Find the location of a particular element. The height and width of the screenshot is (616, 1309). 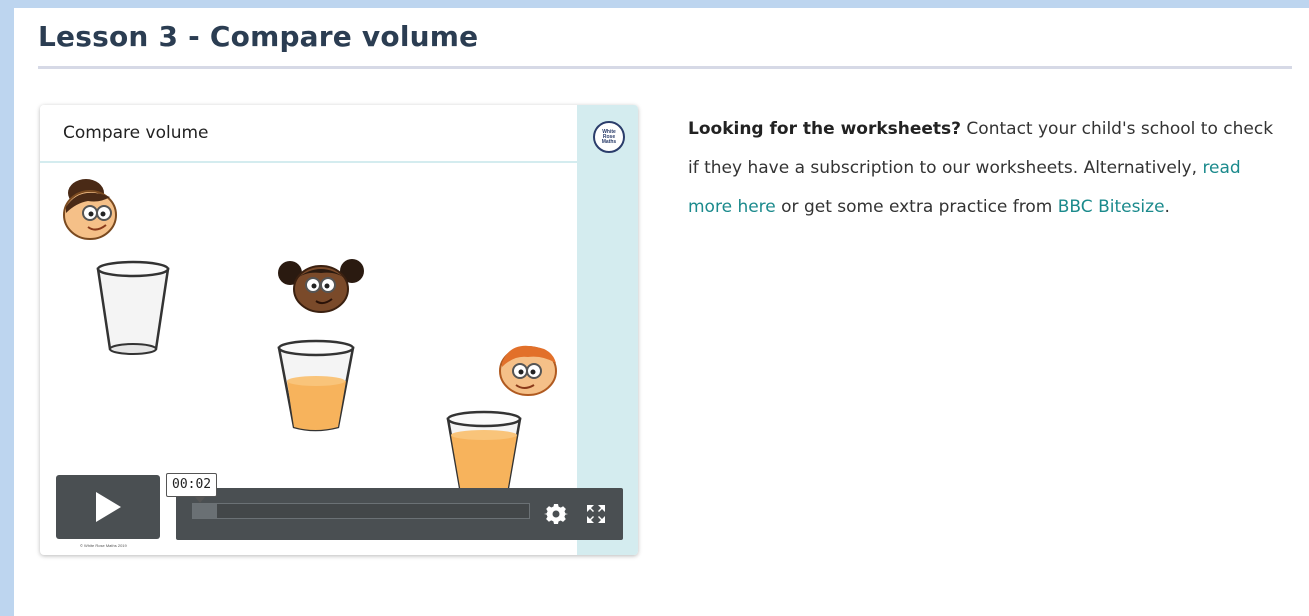

fullscreen-icon is located at coordinates (596, 514).